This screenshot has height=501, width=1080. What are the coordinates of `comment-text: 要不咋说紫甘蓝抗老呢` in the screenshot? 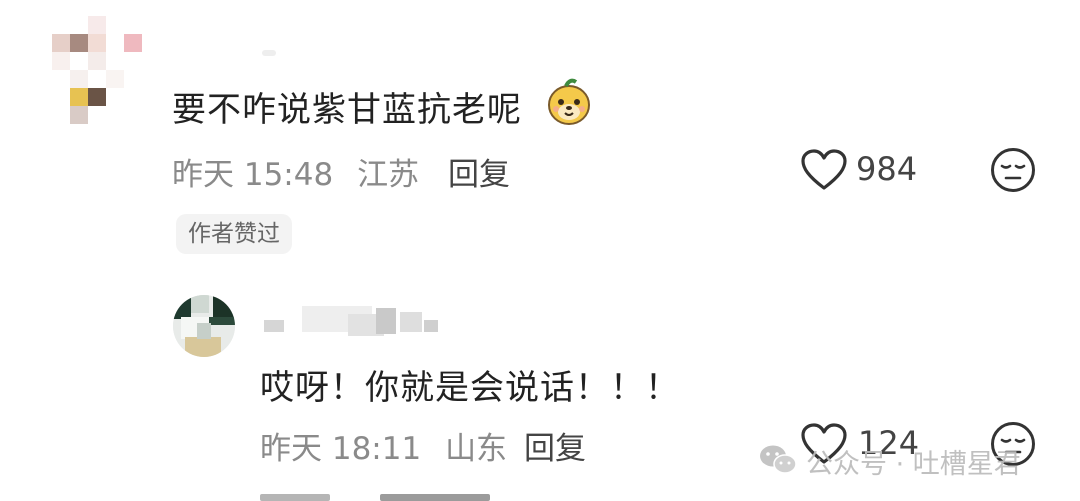 It's located at (347, 106).